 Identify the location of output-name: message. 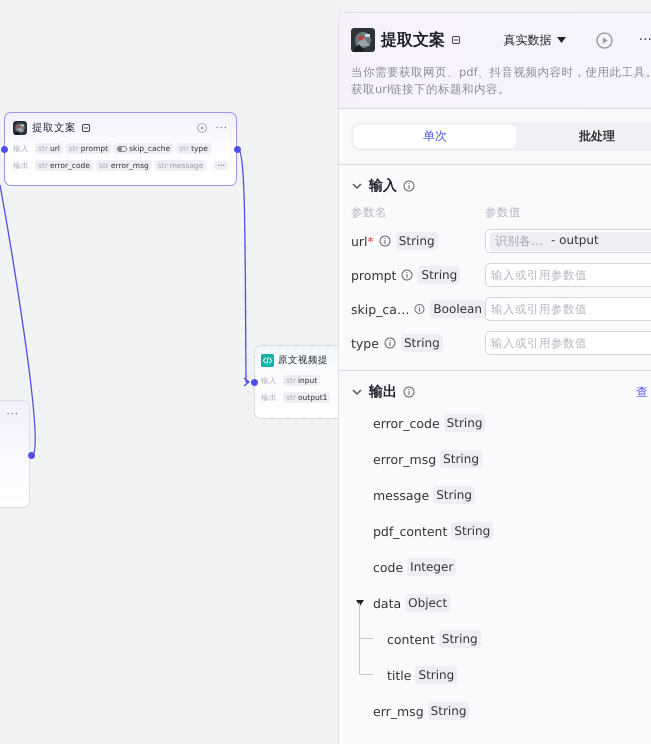
(401, 495).